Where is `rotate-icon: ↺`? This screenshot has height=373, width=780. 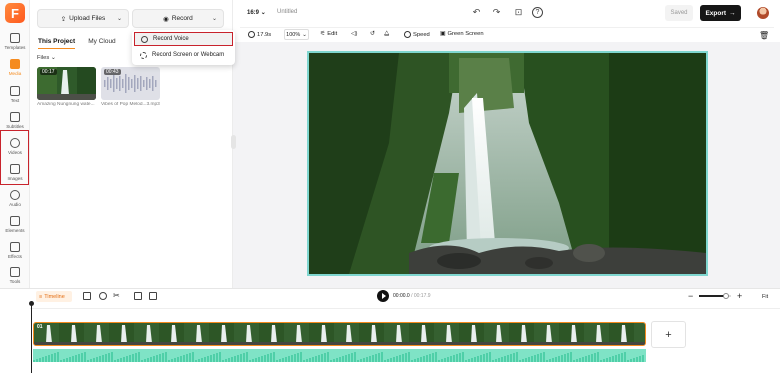 rotate-icon: ↺ is located at coordinates (372, 34).